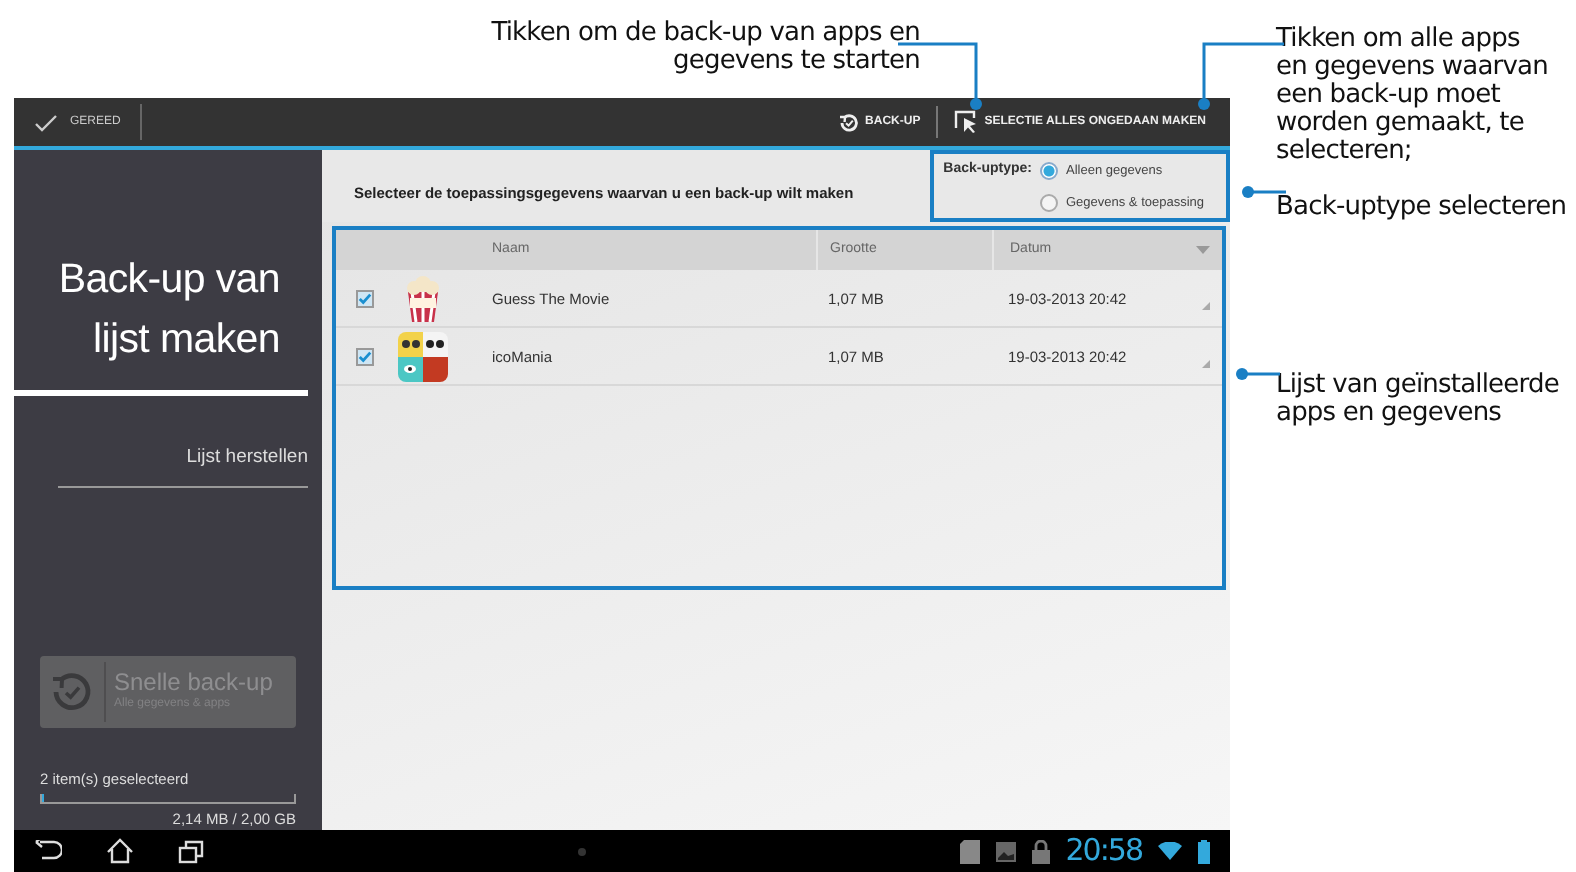  I want to click on callout-text: Back-uptype selecteren, so click(1422, 208).